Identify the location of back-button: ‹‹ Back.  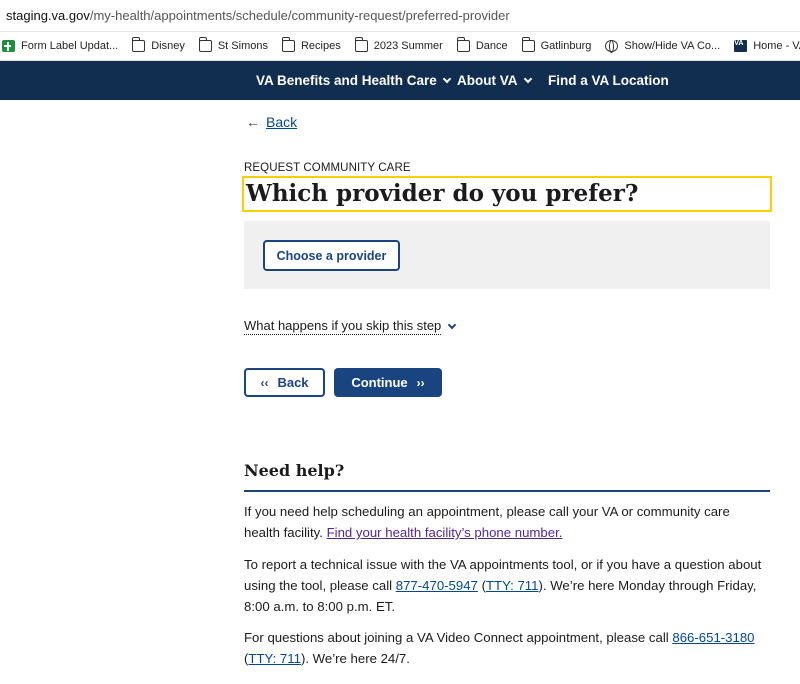
(284, 382).